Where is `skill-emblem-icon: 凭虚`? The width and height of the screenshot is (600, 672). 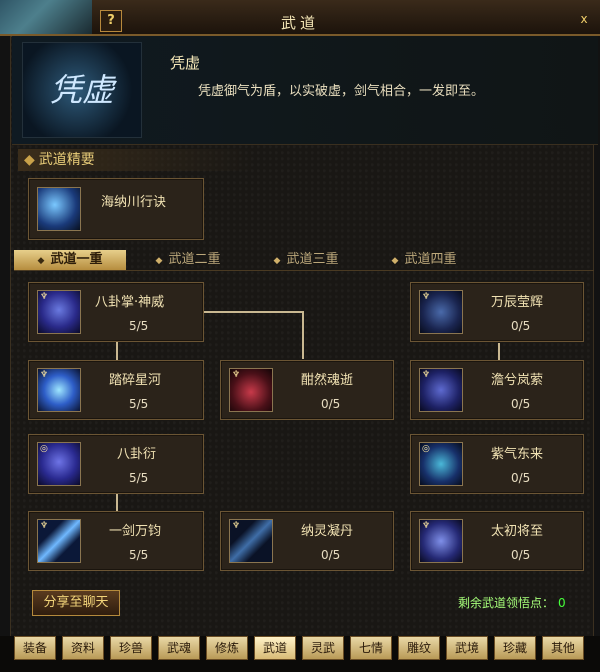
skill-emblem-icon: 凭虚 is located at coordinates (82, 90).